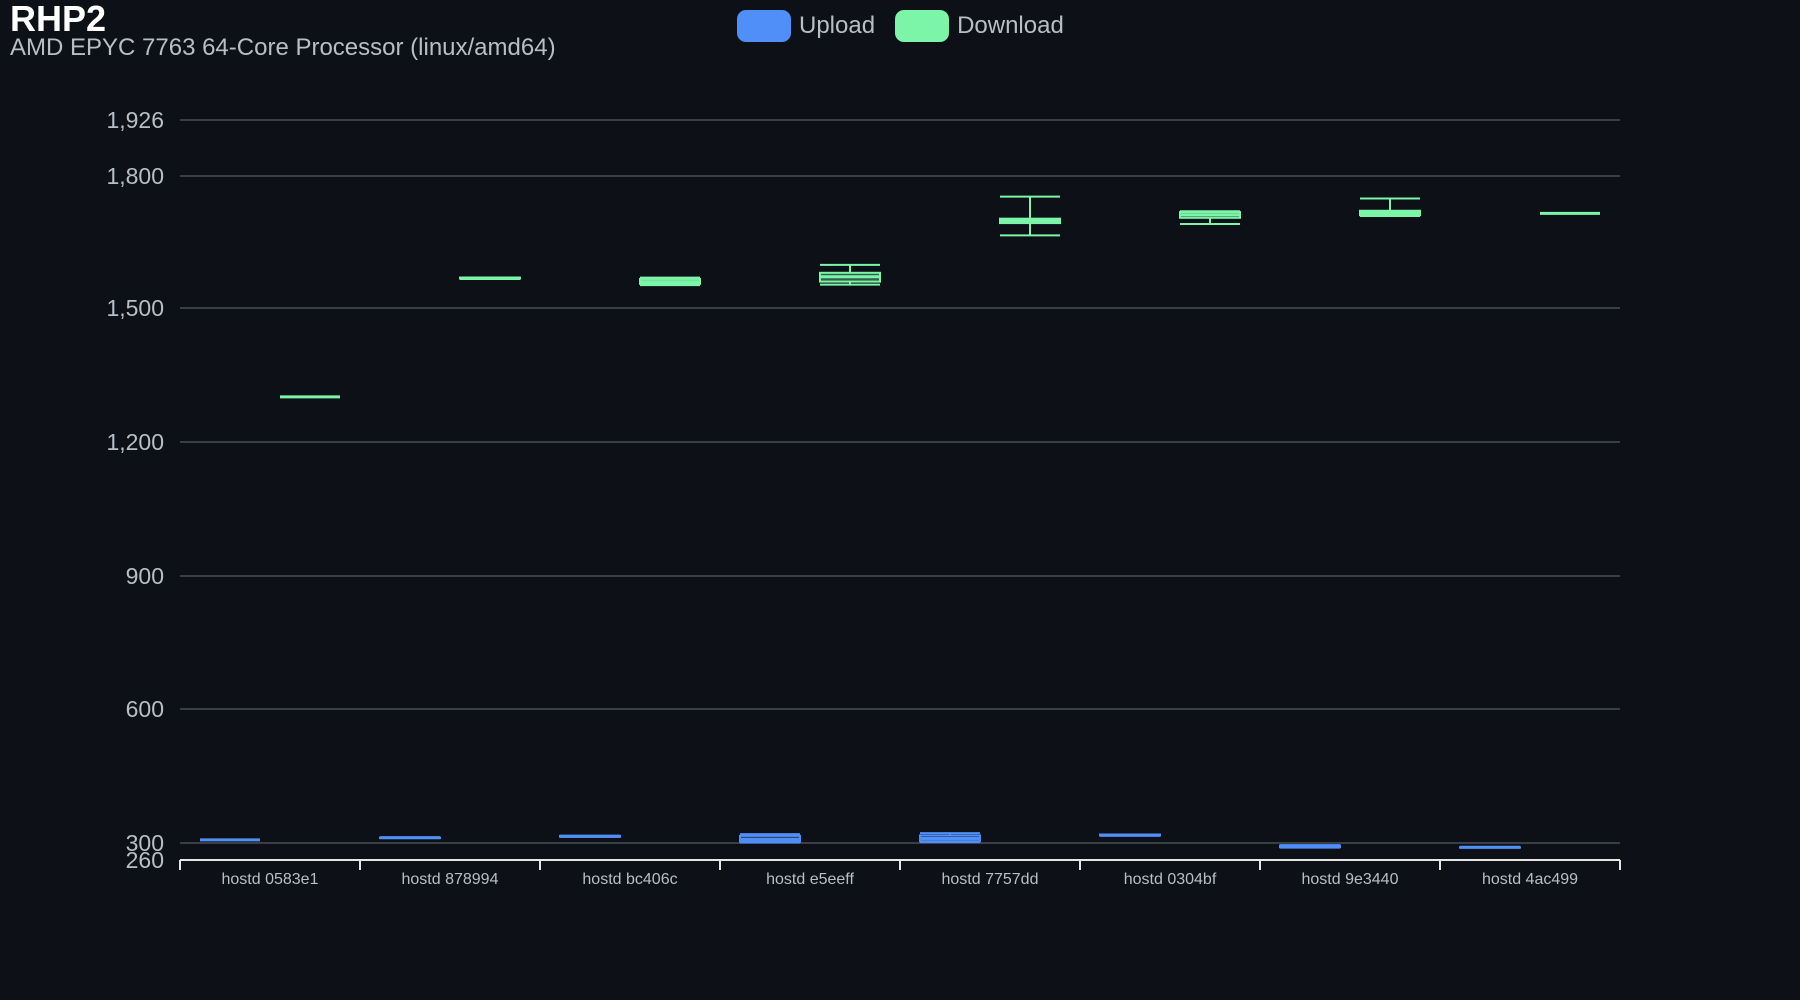  What do you see at coordinates (135, 442) in the screenshot?
I see `y-tick-label-1200: 1,200` at bounding box center [135, 442].